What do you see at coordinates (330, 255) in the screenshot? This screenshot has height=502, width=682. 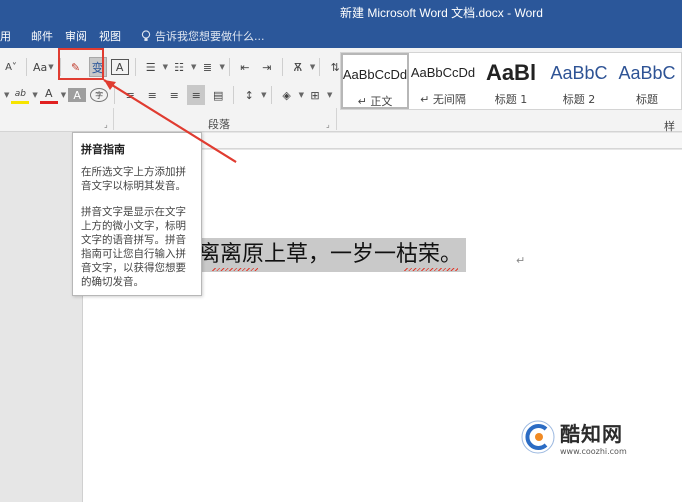 I see `selected-document-text: 离离原上草，一岁一枯荣。` at bounding box center [330, 255].